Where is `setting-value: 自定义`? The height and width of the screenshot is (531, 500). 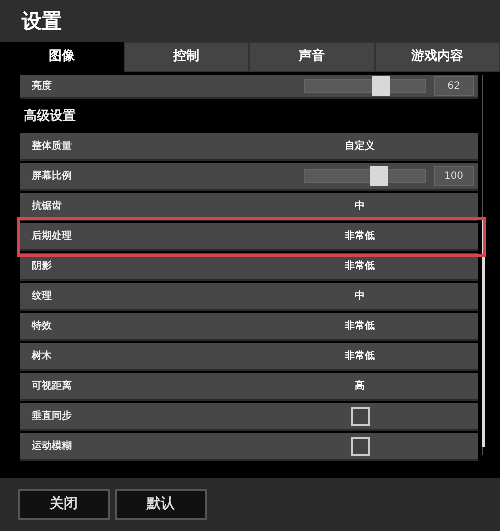
setting-value: 自定义 is located at coordinates (360, 146).